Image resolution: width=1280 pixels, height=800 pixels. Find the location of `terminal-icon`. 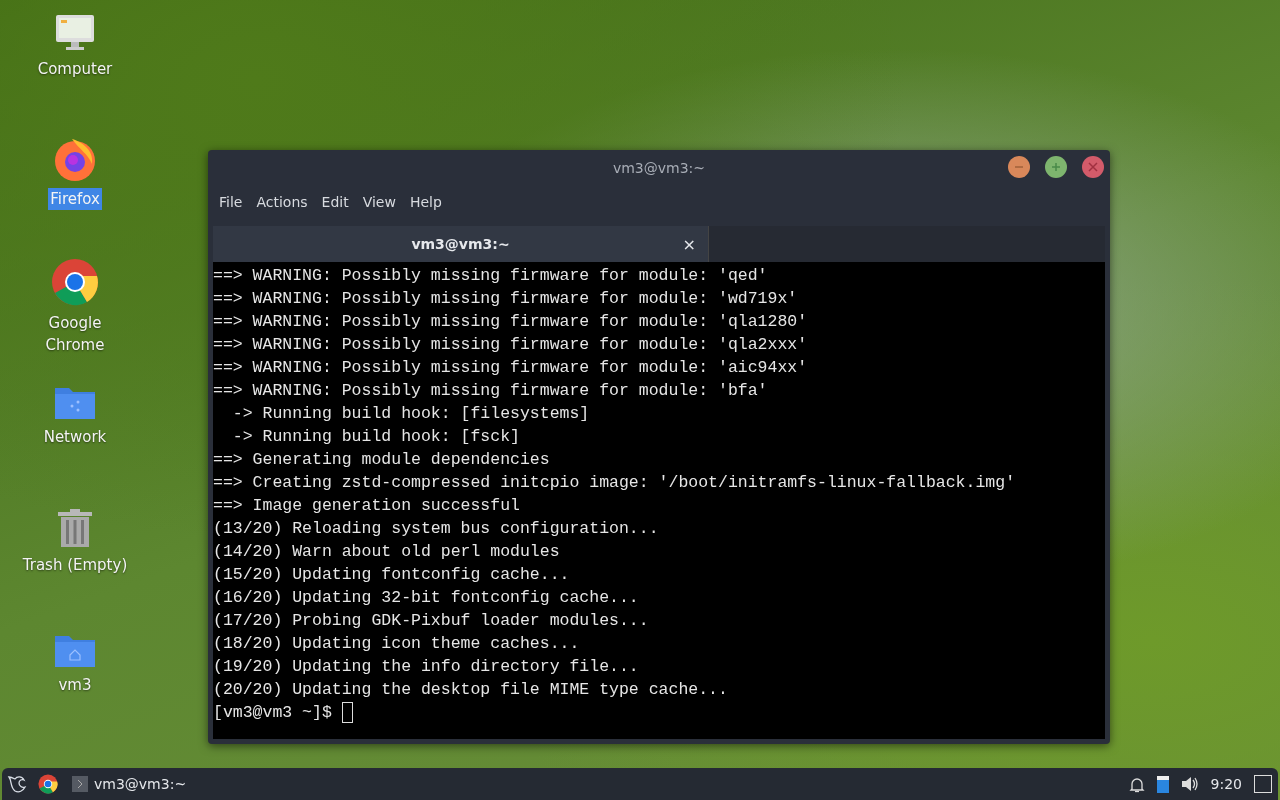

terminal-icon is located at coordinates (80, 784).